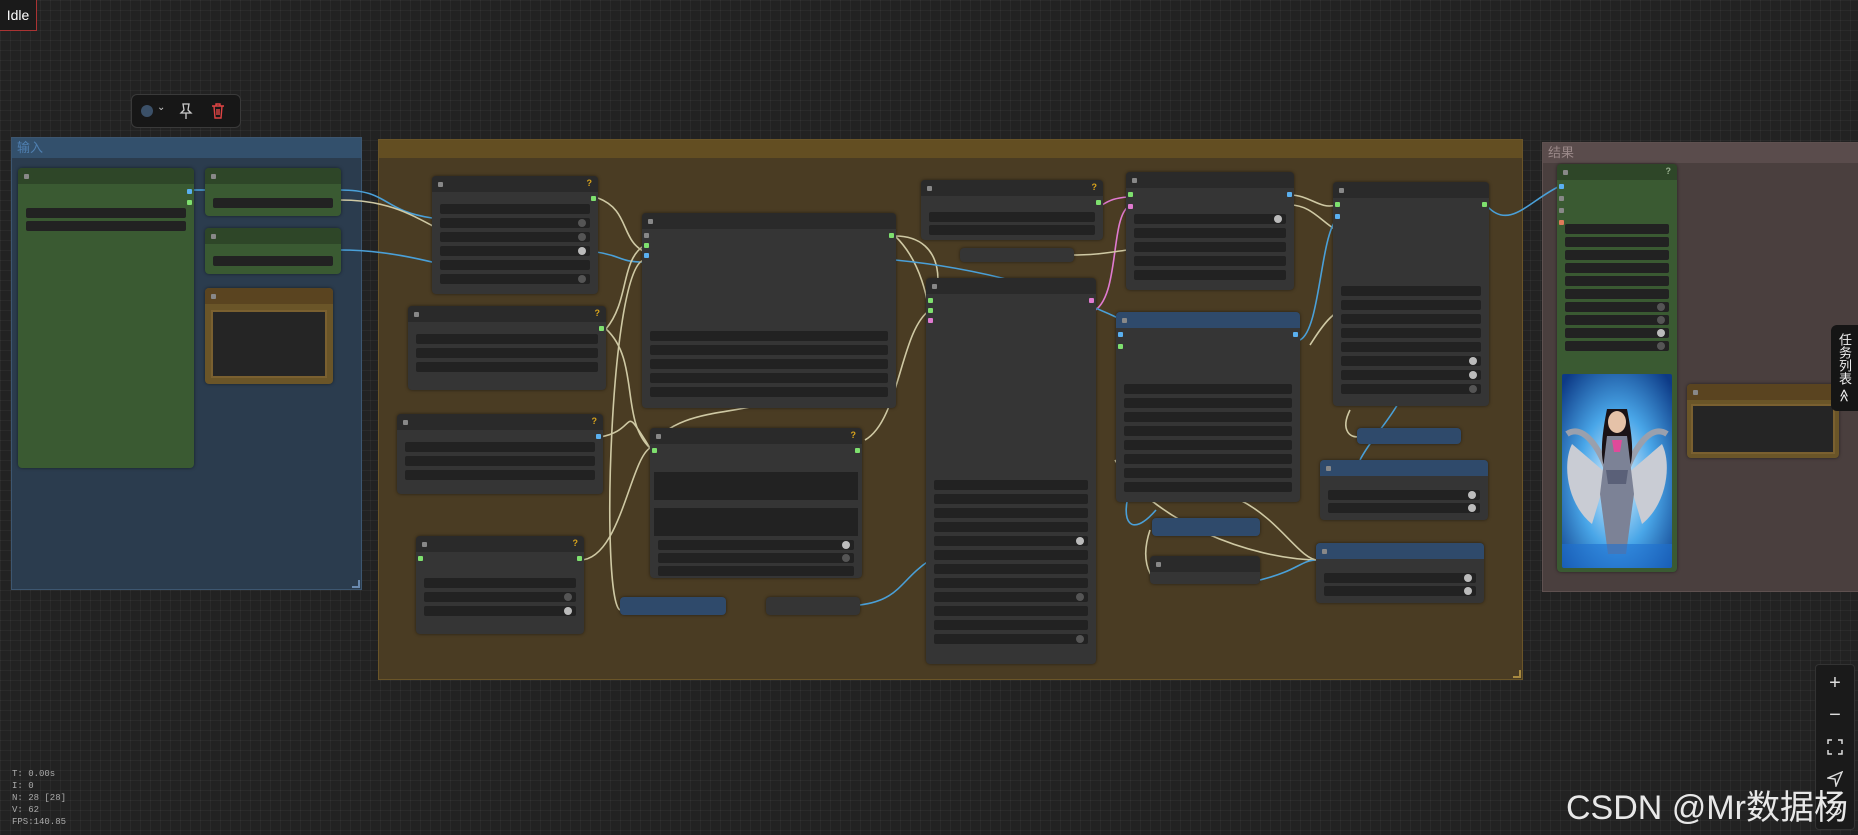 This screenshot has width=1858, height=835. Describe the element at coordinates (1835, 715) in the screenshot. I see `zoom-out-button: −` at that location.